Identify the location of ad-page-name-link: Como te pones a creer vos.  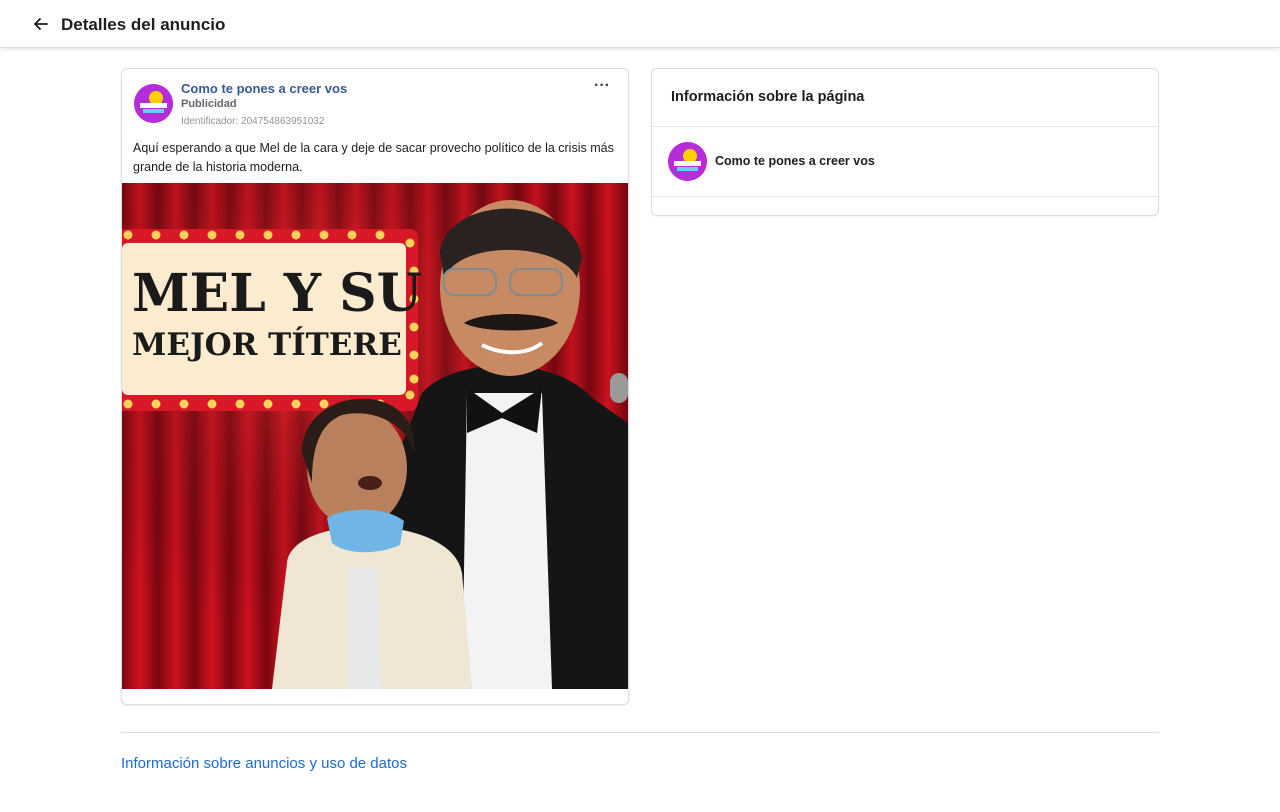
(264, 88).